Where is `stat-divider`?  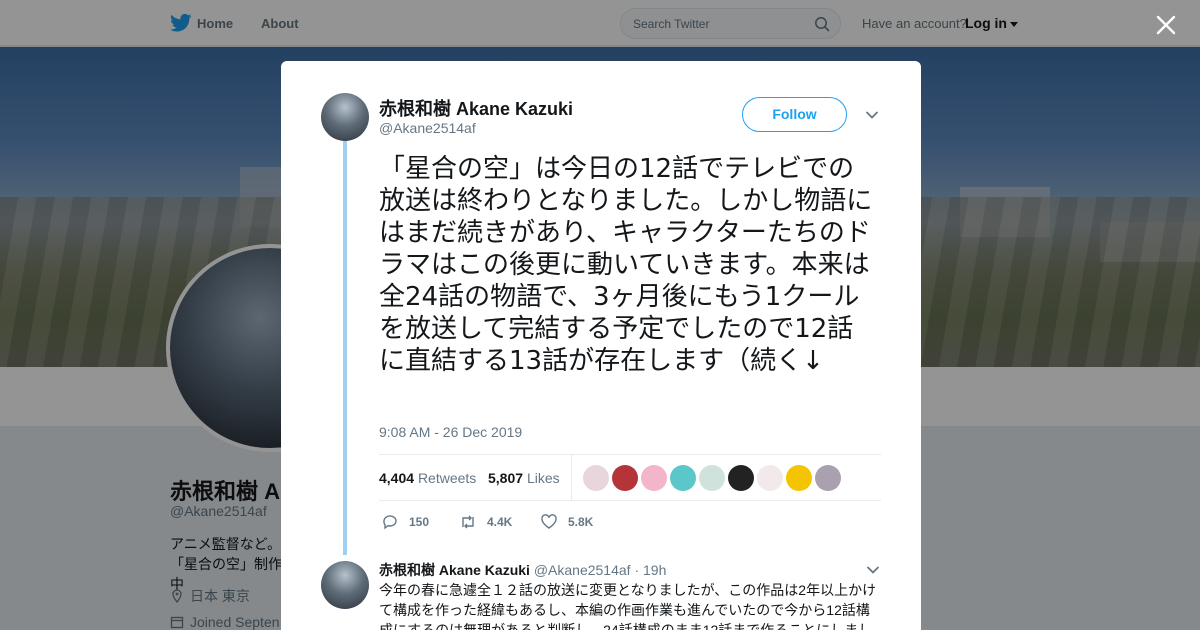
stat-divider is located at coordinates (571, 478).